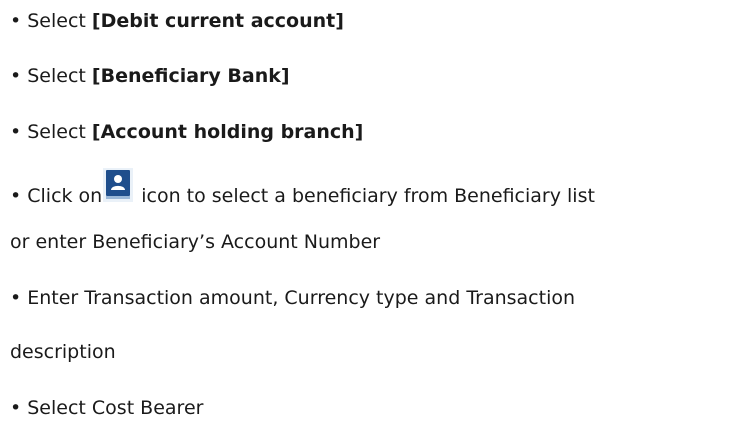 The image size is (744, 433). I want to click on step-enter-transaction-details-continuation: description, so click(63, 352).